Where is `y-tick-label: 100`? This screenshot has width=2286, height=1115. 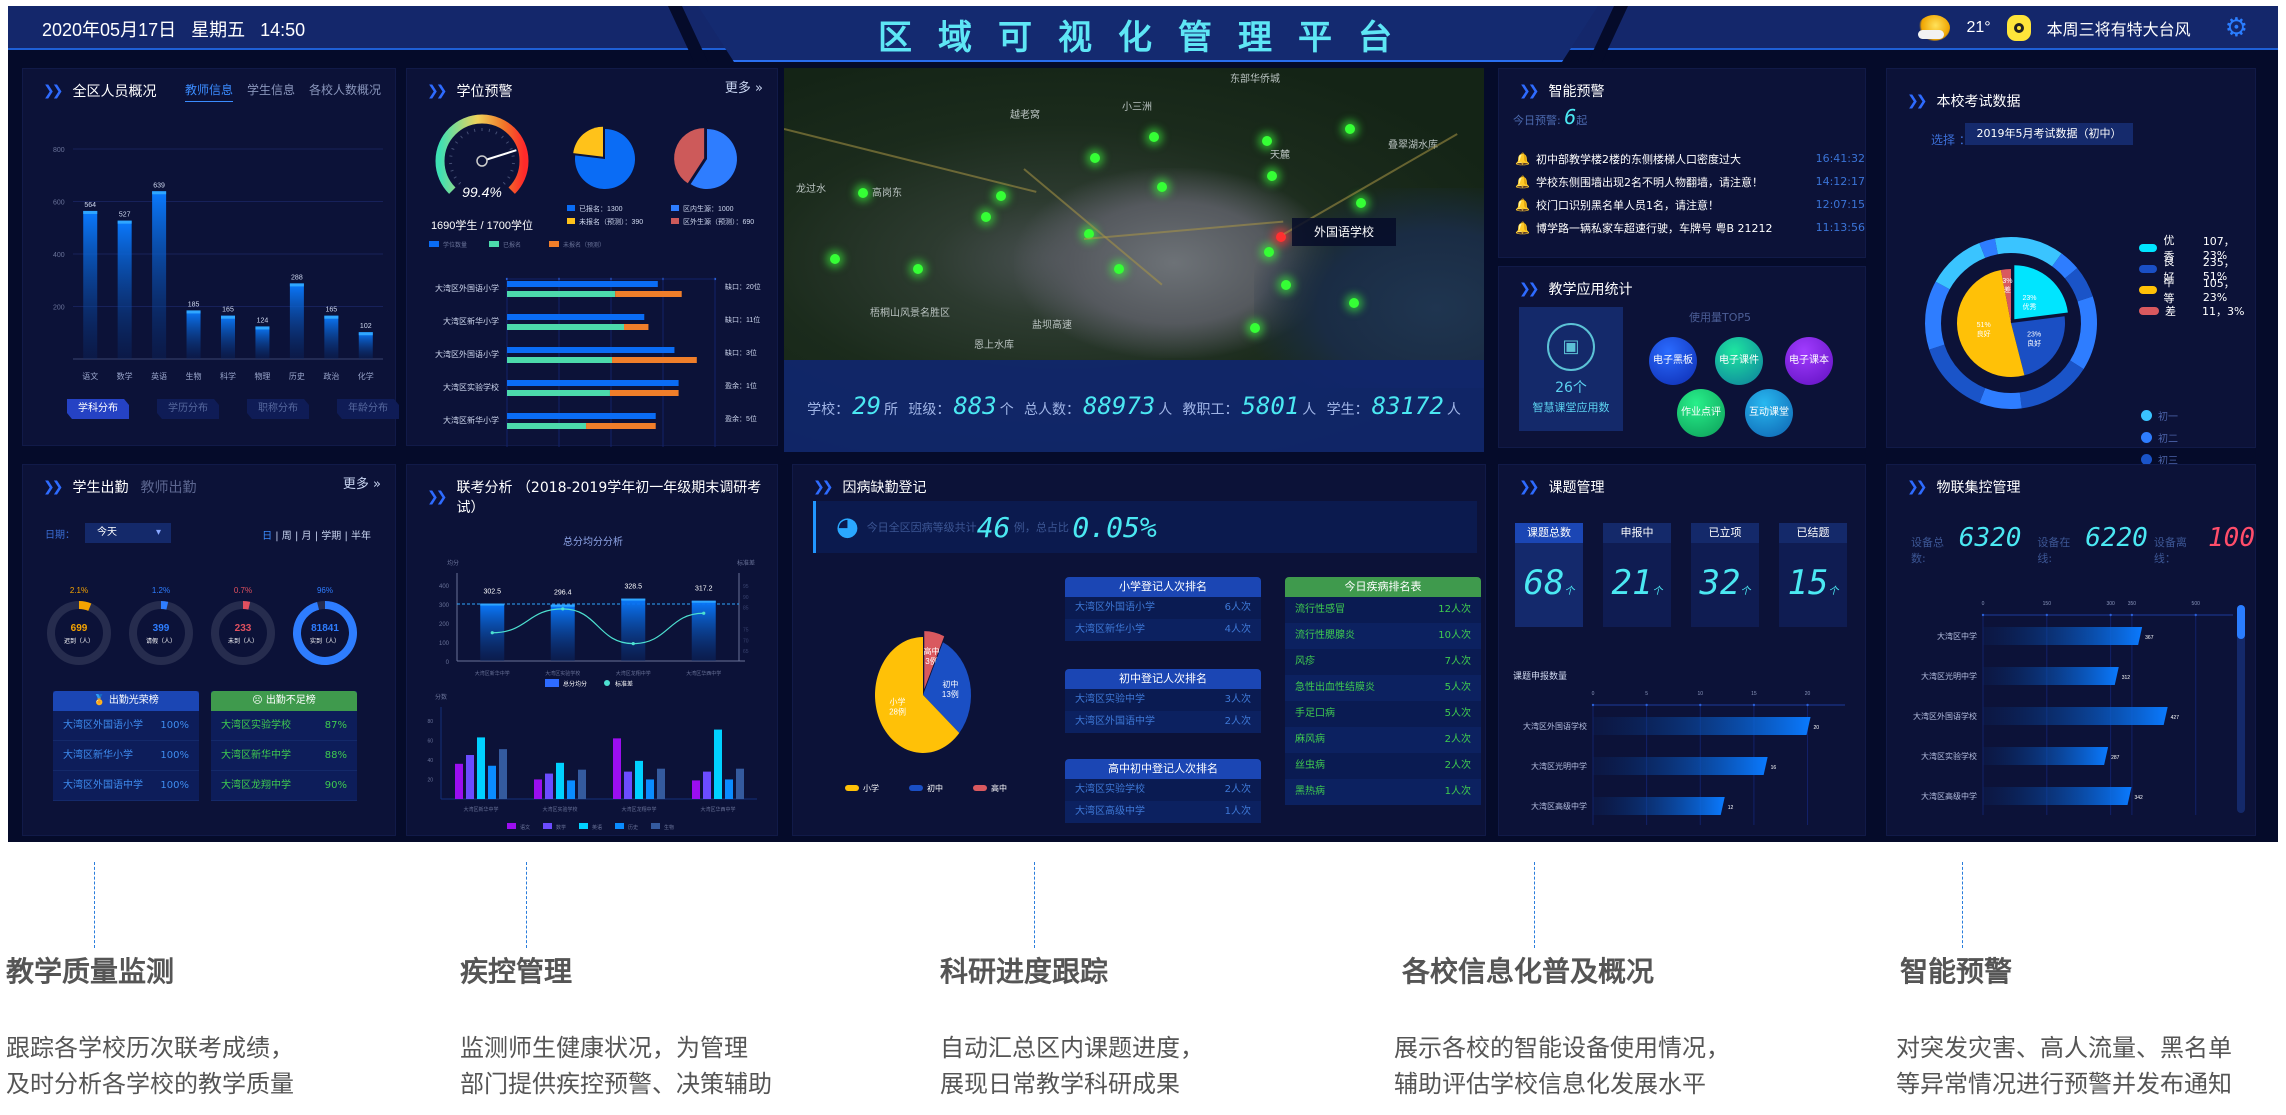
y-tick-label: 100 is located at coordinates (444, 644).